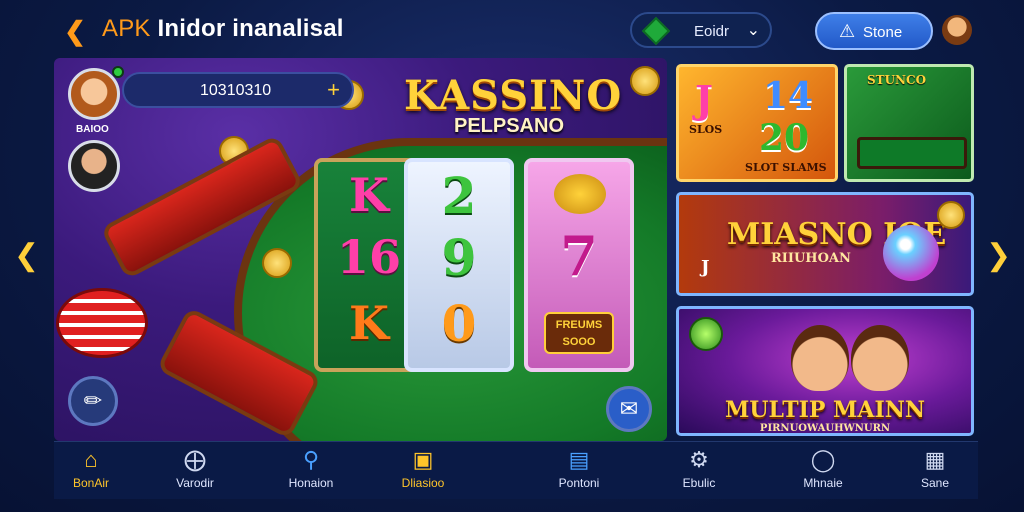 The image size is (1024, 512). I want to click on carousel-next-icon: ❯, so click(998, 256).